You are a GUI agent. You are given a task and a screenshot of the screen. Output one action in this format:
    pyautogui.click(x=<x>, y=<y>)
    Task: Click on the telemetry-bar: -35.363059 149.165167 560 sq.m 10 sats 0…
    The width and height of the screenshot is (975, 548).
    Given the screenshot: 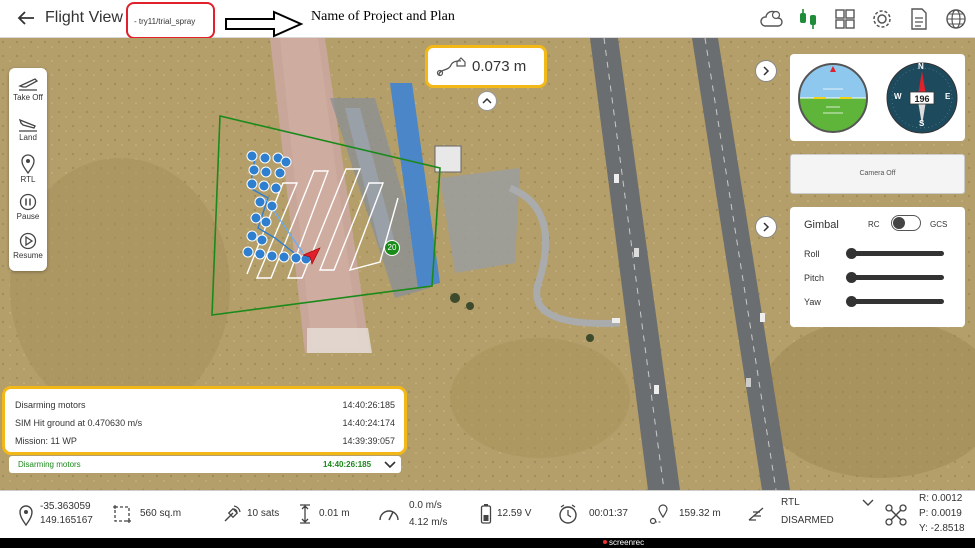 What is the action you would take?
    pyautogui.click(x=487, y=514)
    